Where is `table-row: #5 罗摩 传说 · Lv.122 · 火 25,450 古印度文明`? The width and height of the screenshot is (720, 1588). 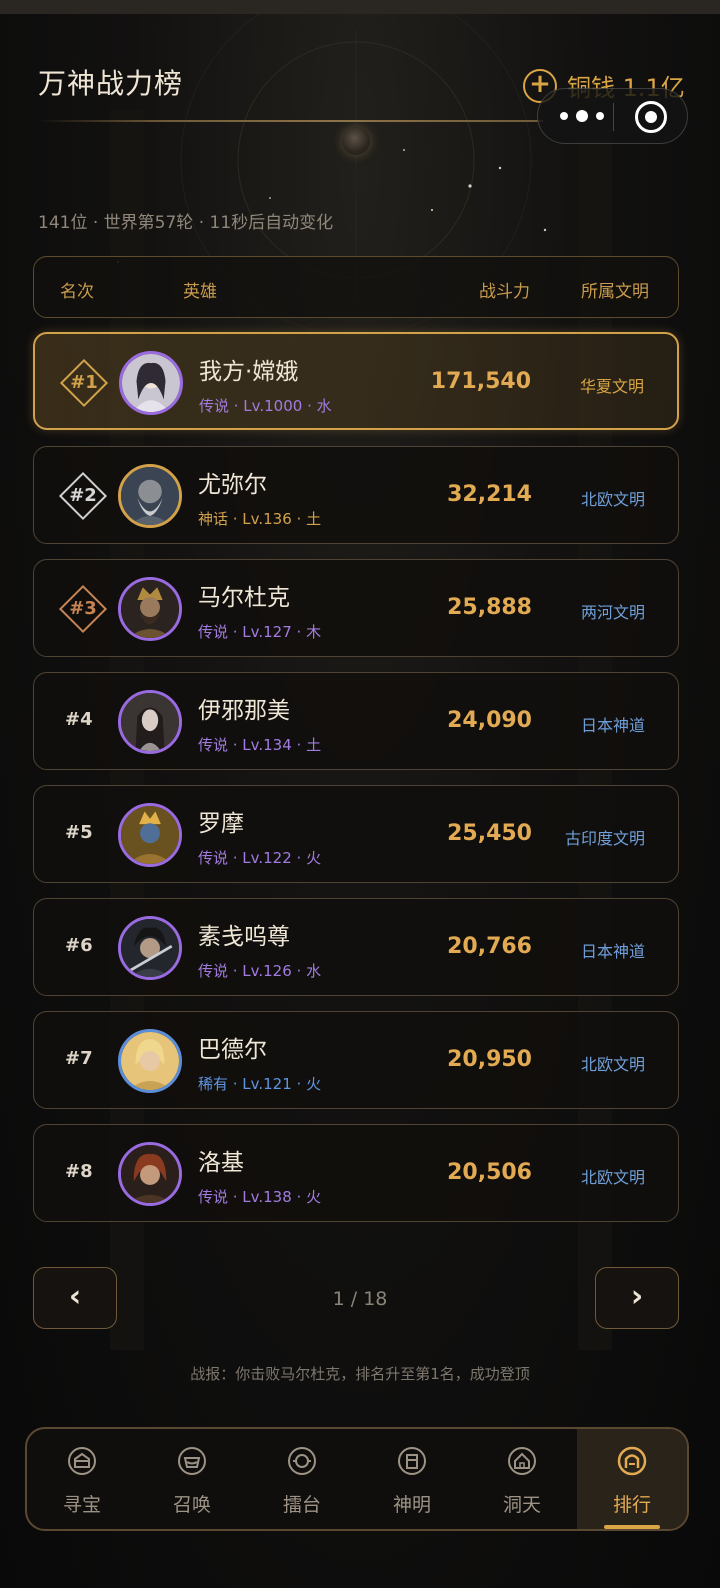
table-row: #5 罗摩 传说 · Lv.122 · 火 25,450 古印度文明 is located at coordinates (356, 834).